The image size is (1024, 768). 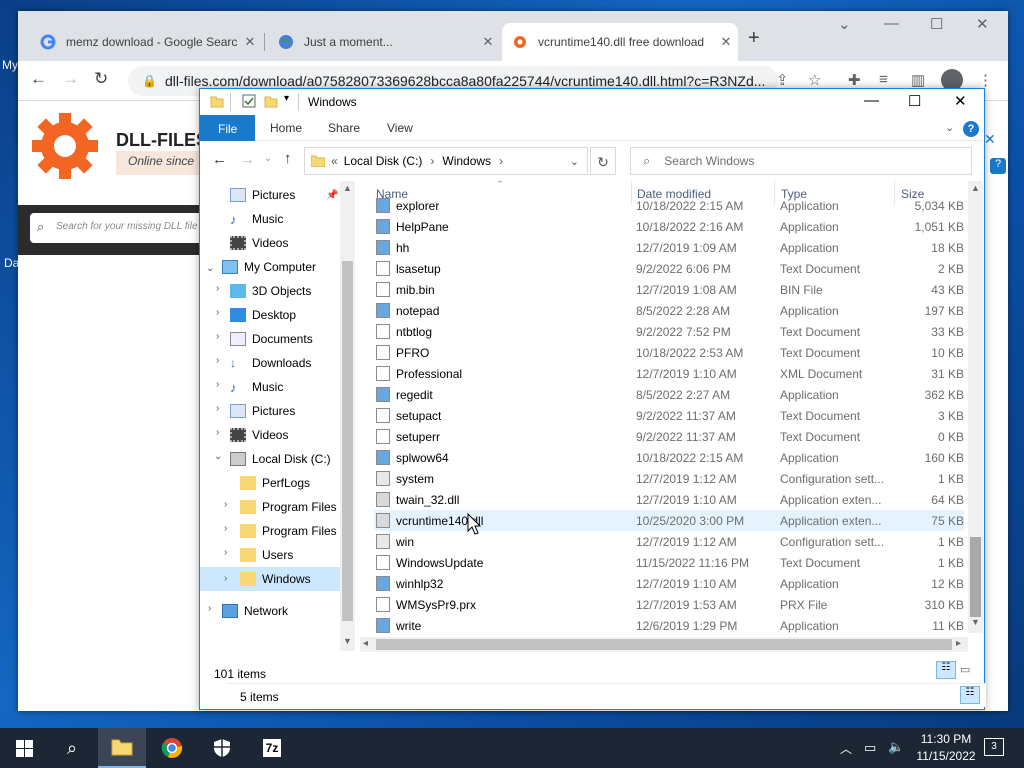 What do you see at coordinates (334, 161) in the screenshot?
I see `breadcrumb-overflow: «` at bounding box center [334, 161].